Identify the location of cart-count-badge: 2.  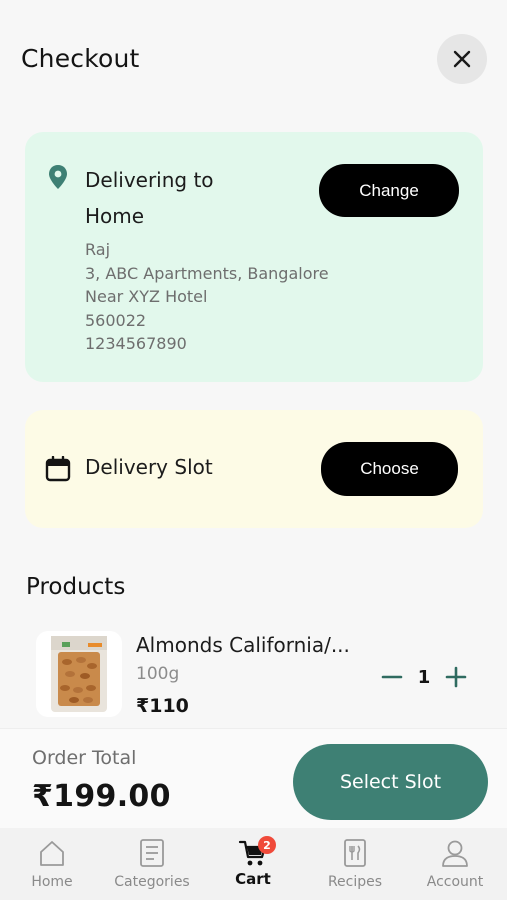
(267, 845).